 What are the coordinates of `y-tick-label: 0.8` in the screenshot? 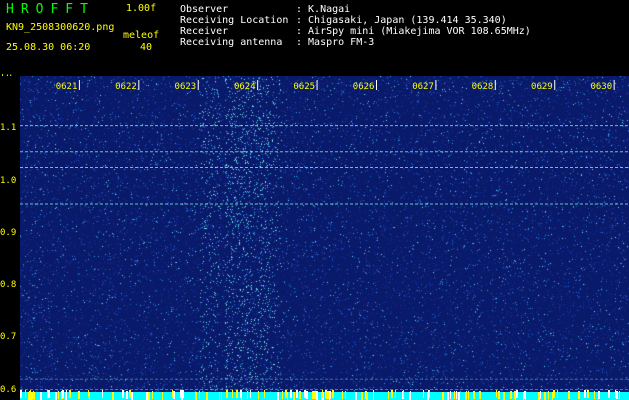 It's located at (8, 285).